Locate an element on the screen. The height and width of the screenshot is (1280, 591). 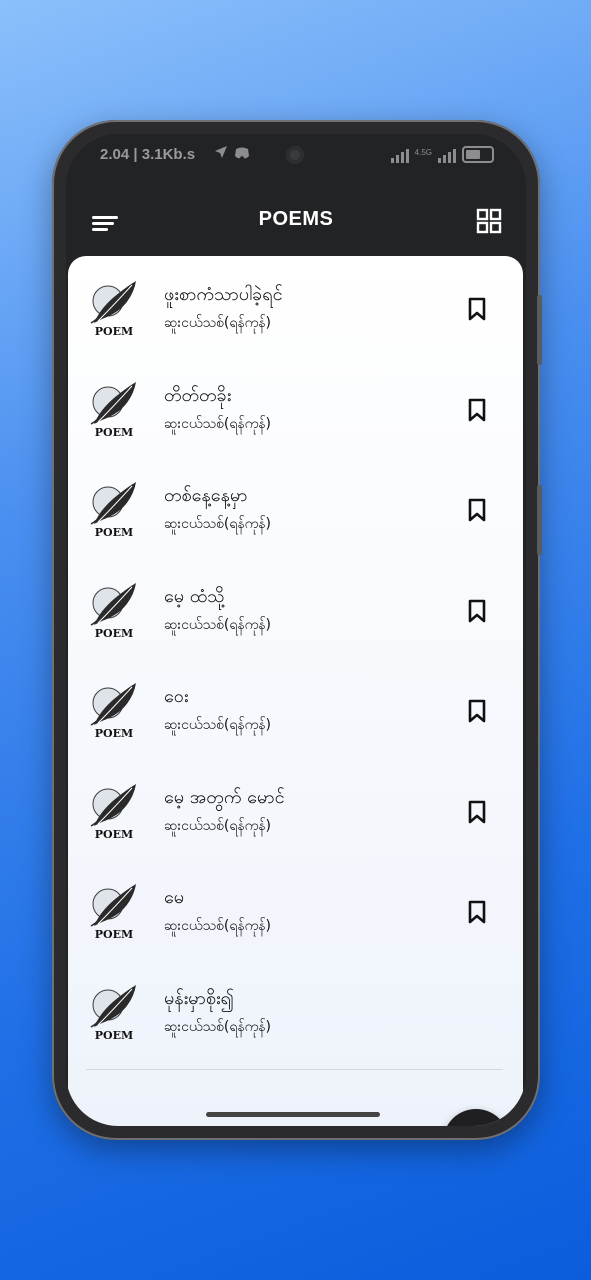
poem-texts: မေ့ ထံသို့ ဆူးငယ်သစ်(ရန်ကုန်) is located at coordinates (217, 610).